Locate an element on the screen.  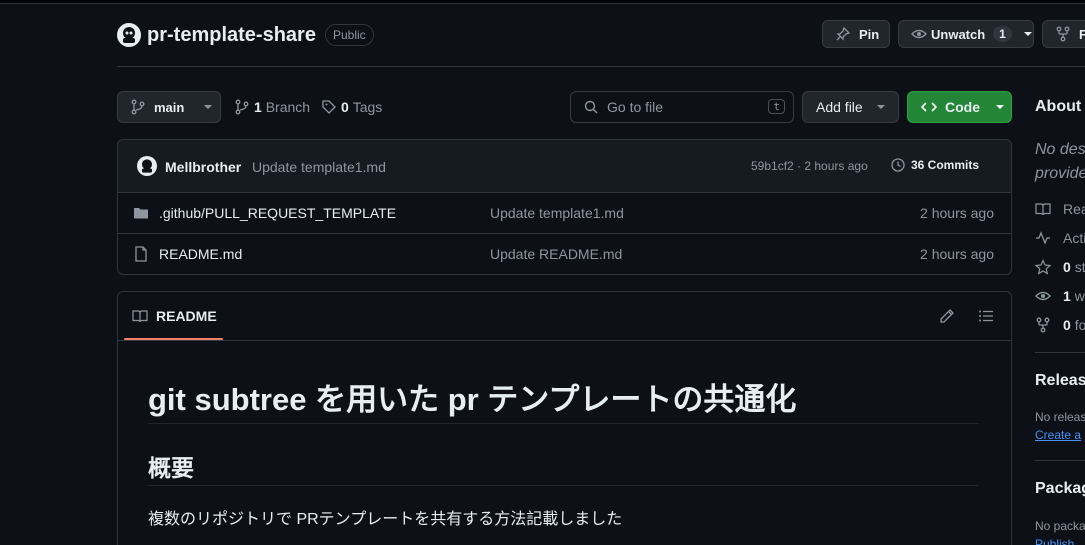
heading-1-divider is located at coordinates (563, 423).